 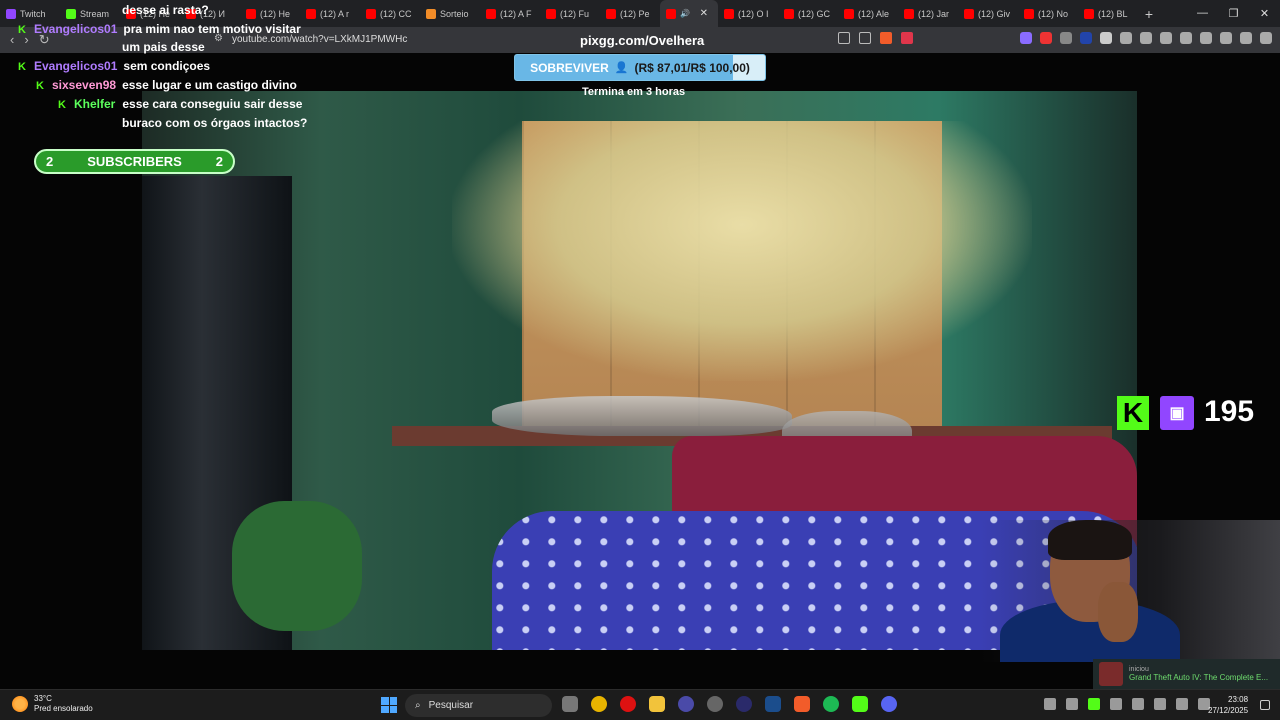 What do you see at coordinates (1265, 705) in the screenshot?
I see `notification-bell-icon` at bounding box center [1265, 705].